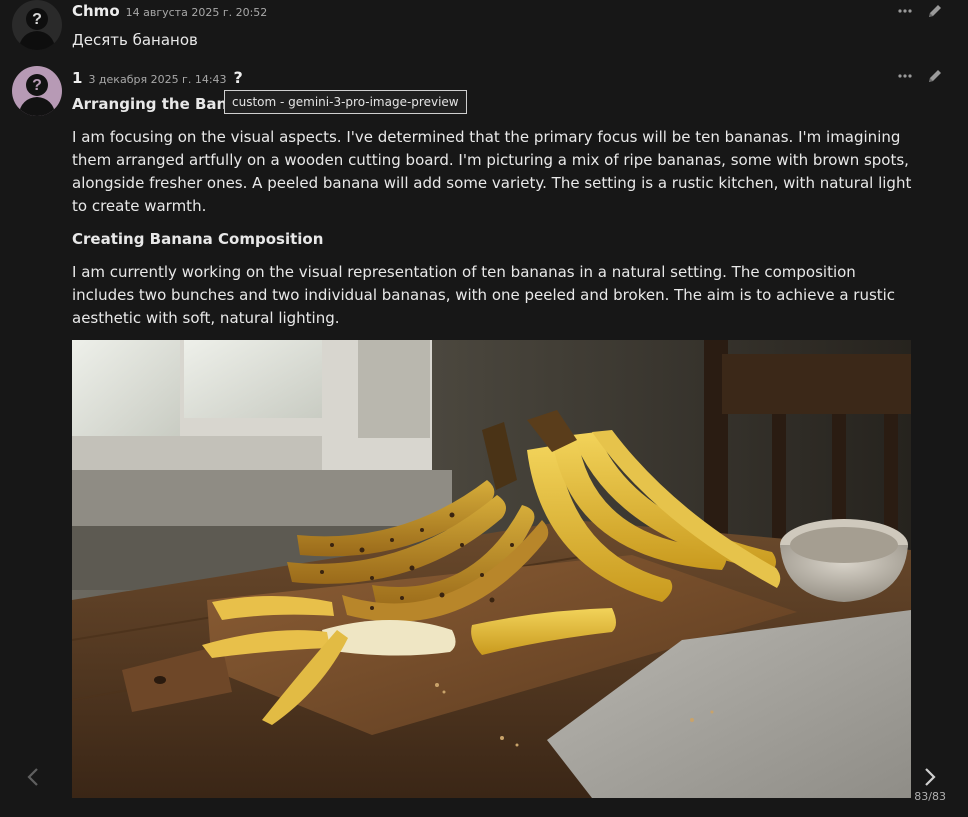 The width and height of the screenshot is (968, 817). Describe the element at coordinates (33, 777) in the screenshot. I see `chevron-left-icon` at that location.